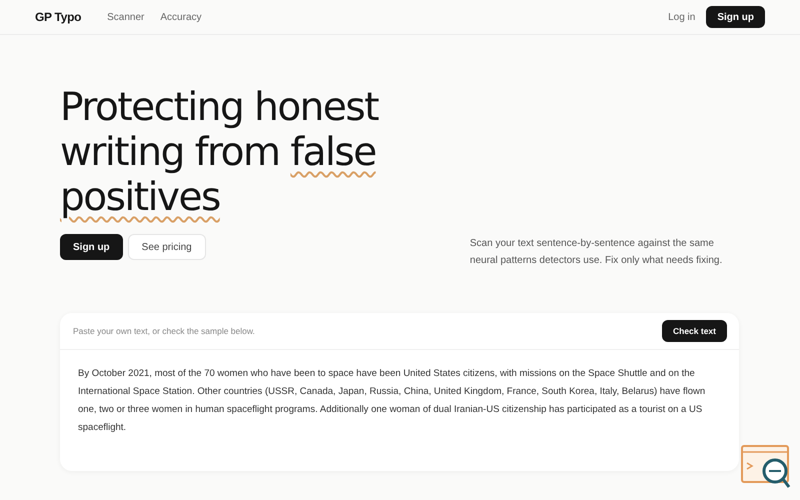  I want to click on nav-link: Accuracy, so click(181, 17).